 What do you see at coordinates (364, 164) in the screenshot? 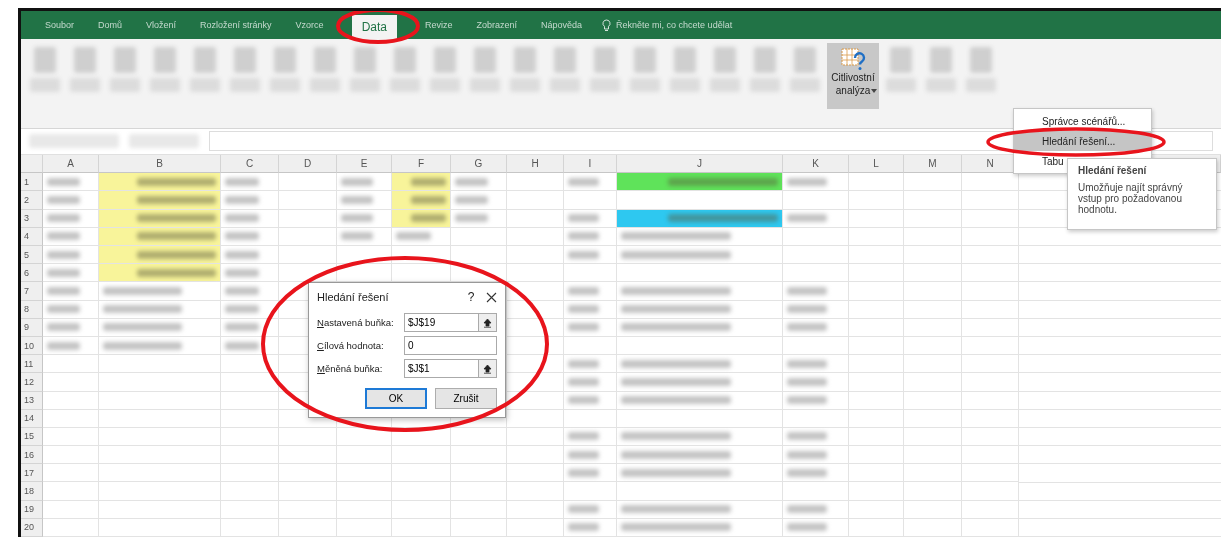
I see `column-header: E` at bounding box center [364, 164].